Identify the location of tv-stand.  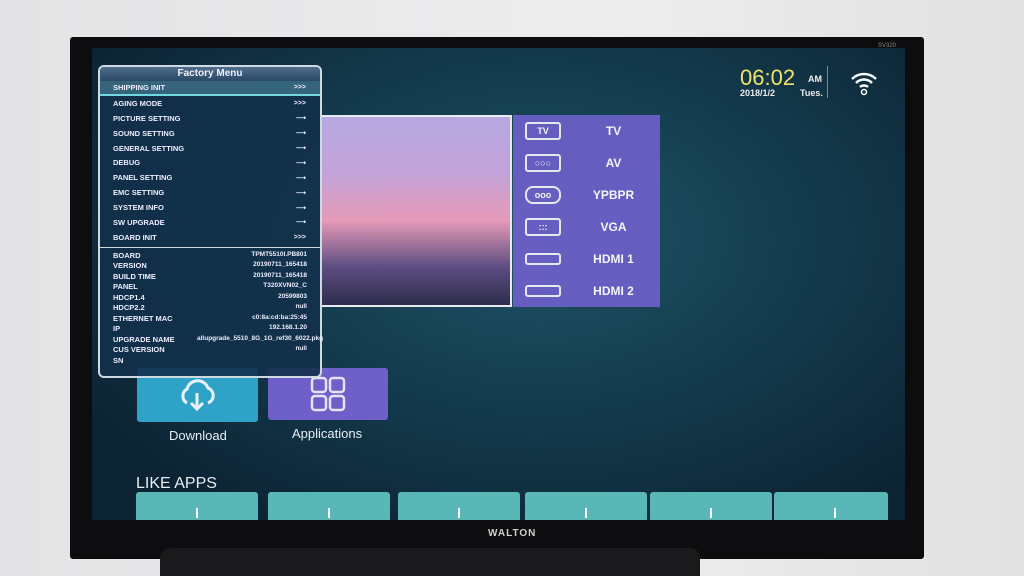
(430, 562).